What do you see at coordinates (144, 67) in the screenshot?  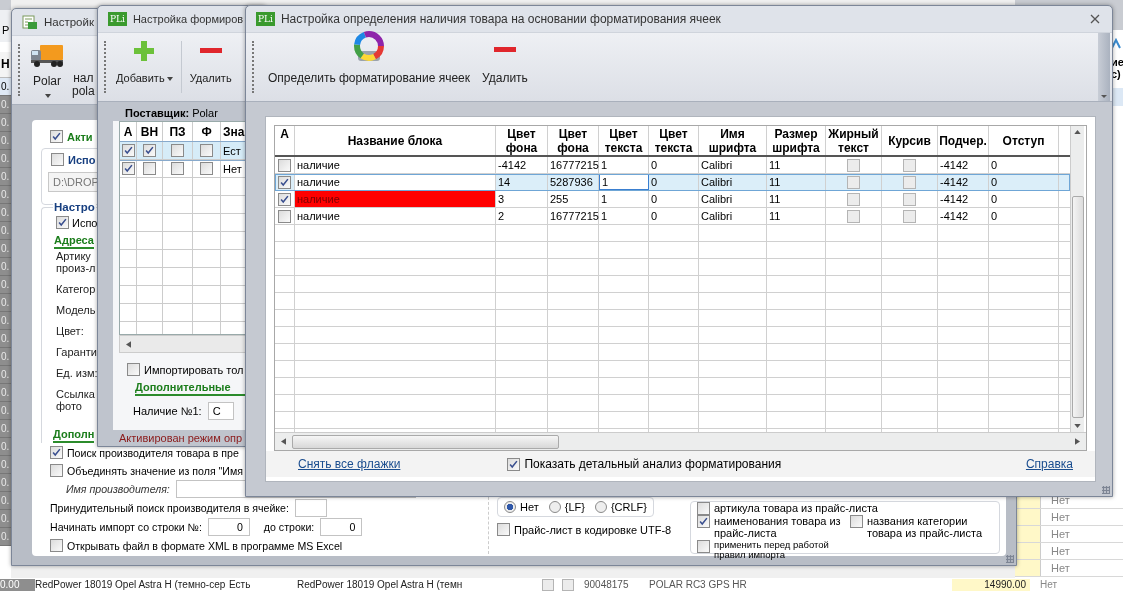 I see `toolbar-button: Добавить` at bounding box center [144, 67].